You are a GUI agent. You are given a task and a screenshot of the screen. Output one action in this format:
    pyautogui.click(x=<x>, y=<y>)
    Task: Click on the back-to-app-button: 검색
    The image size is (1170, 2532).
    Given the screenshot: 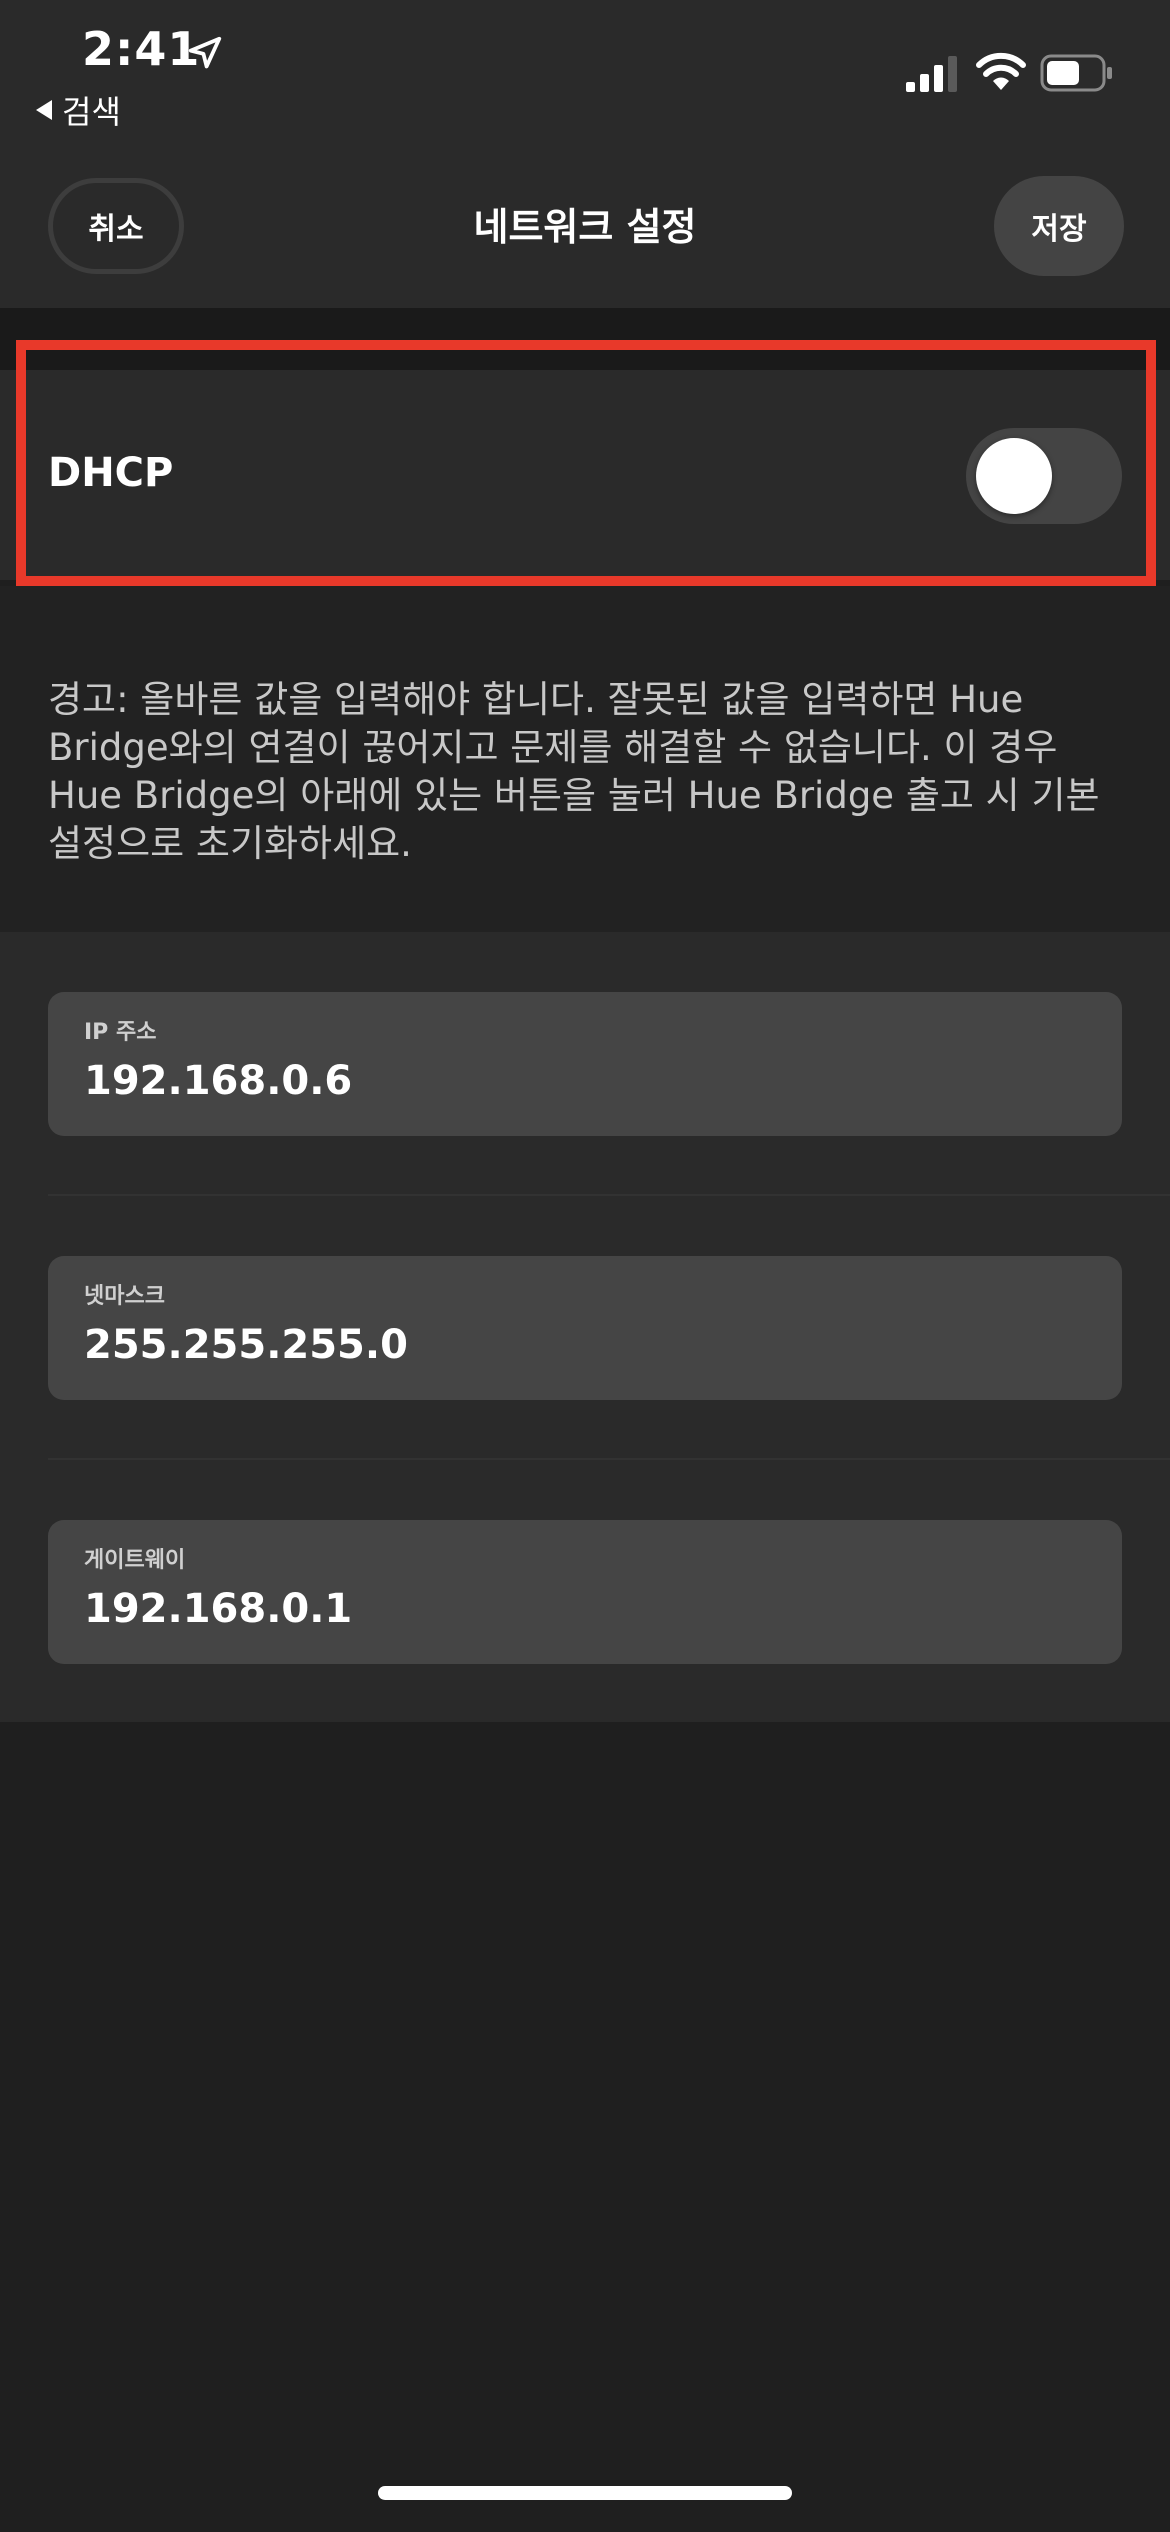 What is the action you would take?
    pyautogui.click(x=78, y=110)
    